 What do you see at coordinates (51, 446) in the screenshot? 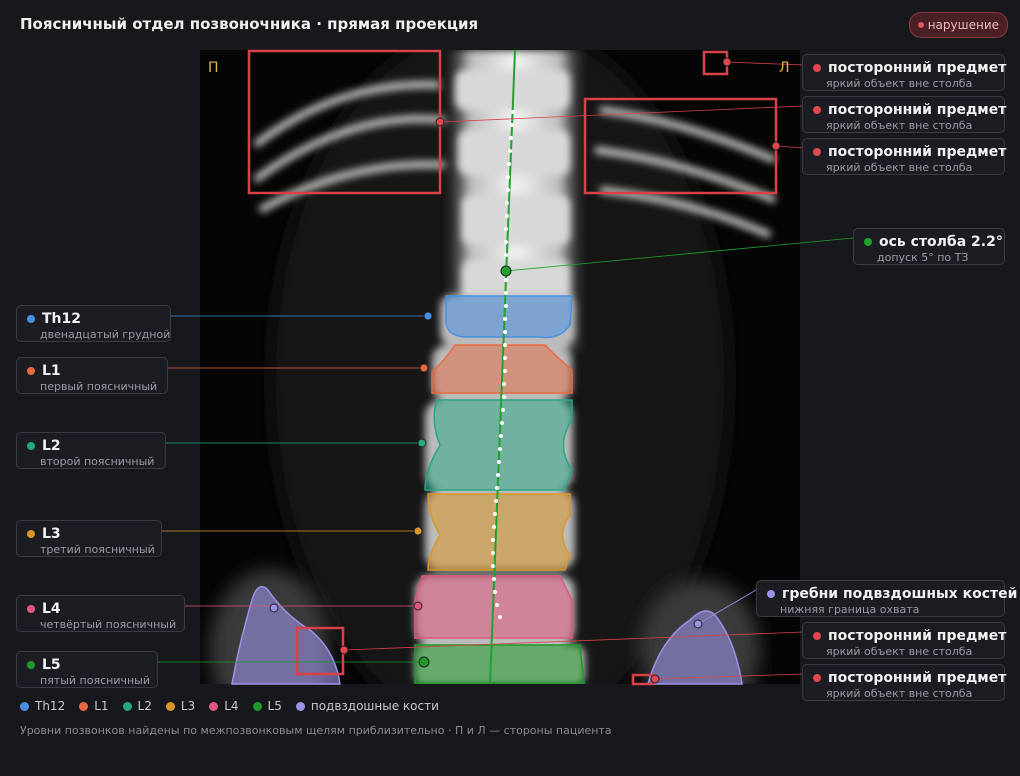
I see `callout-title: L2` at bounding box center [51, 446].